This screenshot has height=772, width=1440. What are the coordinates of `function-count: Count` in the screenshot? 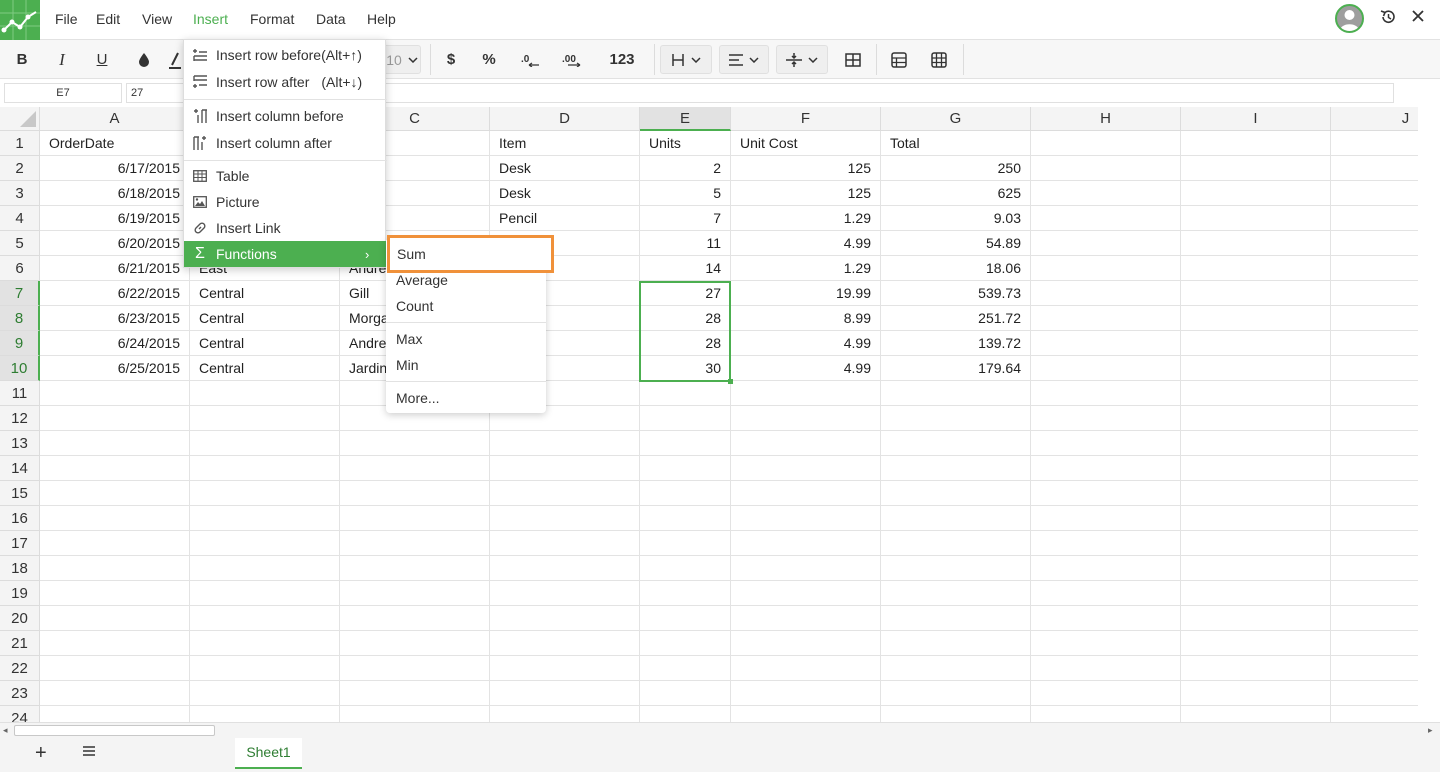 It's located at (414, 306).